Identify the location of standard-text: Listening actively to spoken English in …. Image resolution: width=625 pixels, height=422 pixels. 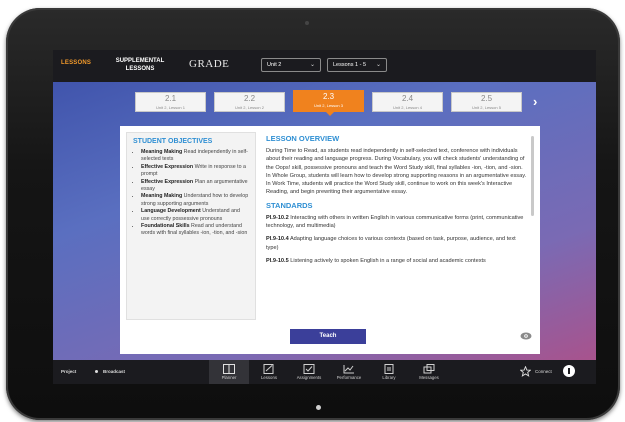
(387, 260).